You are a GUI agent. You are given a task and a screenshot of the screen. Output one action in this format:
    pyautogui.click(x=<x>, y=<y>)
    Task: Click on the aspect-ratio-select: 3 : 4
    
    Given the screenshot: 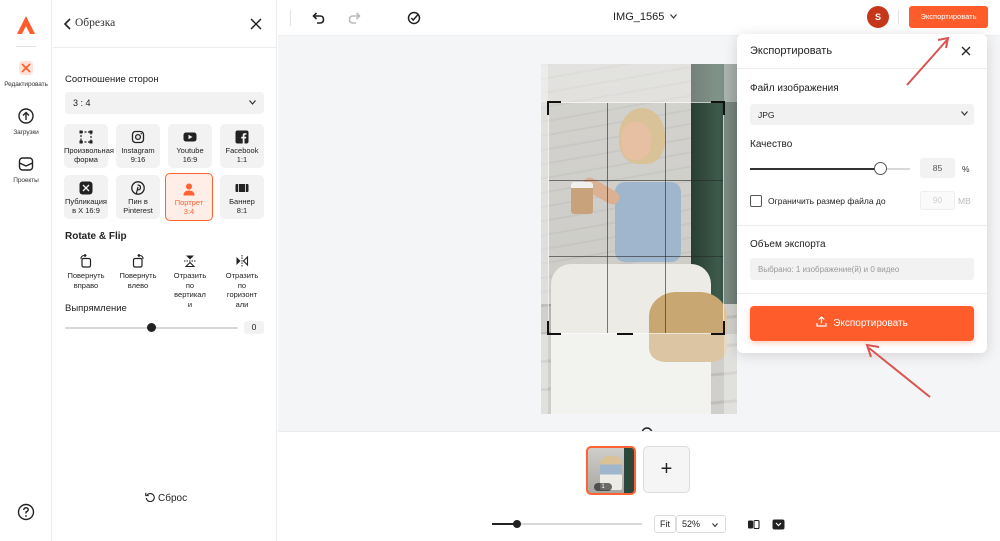 What is the action you would take?
    pyautogui.click(x=164, y=103)
    